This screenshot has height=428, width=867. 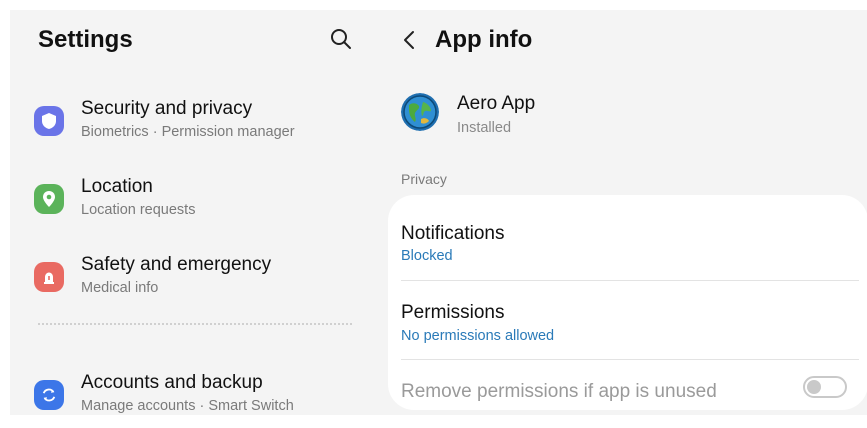 I want to click on back-button, so click(x=410, y=40).